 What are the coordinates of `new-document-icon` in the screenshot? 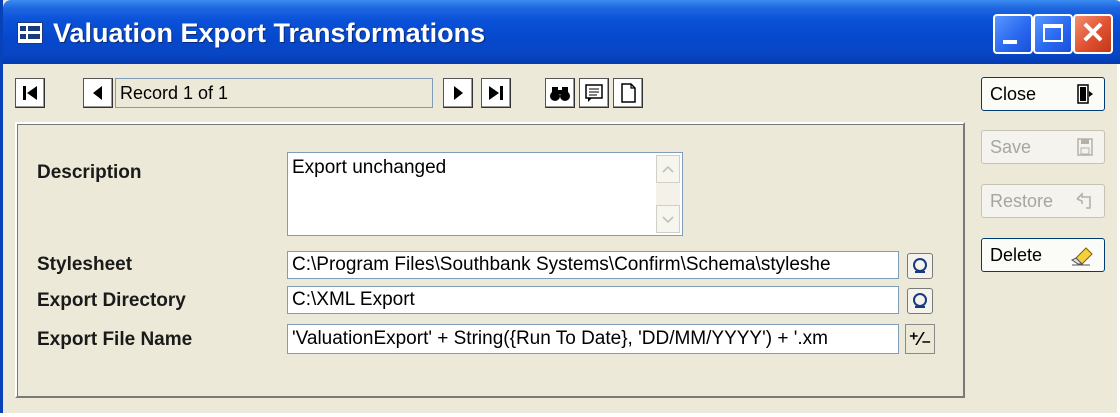 It's located at (628, 93).